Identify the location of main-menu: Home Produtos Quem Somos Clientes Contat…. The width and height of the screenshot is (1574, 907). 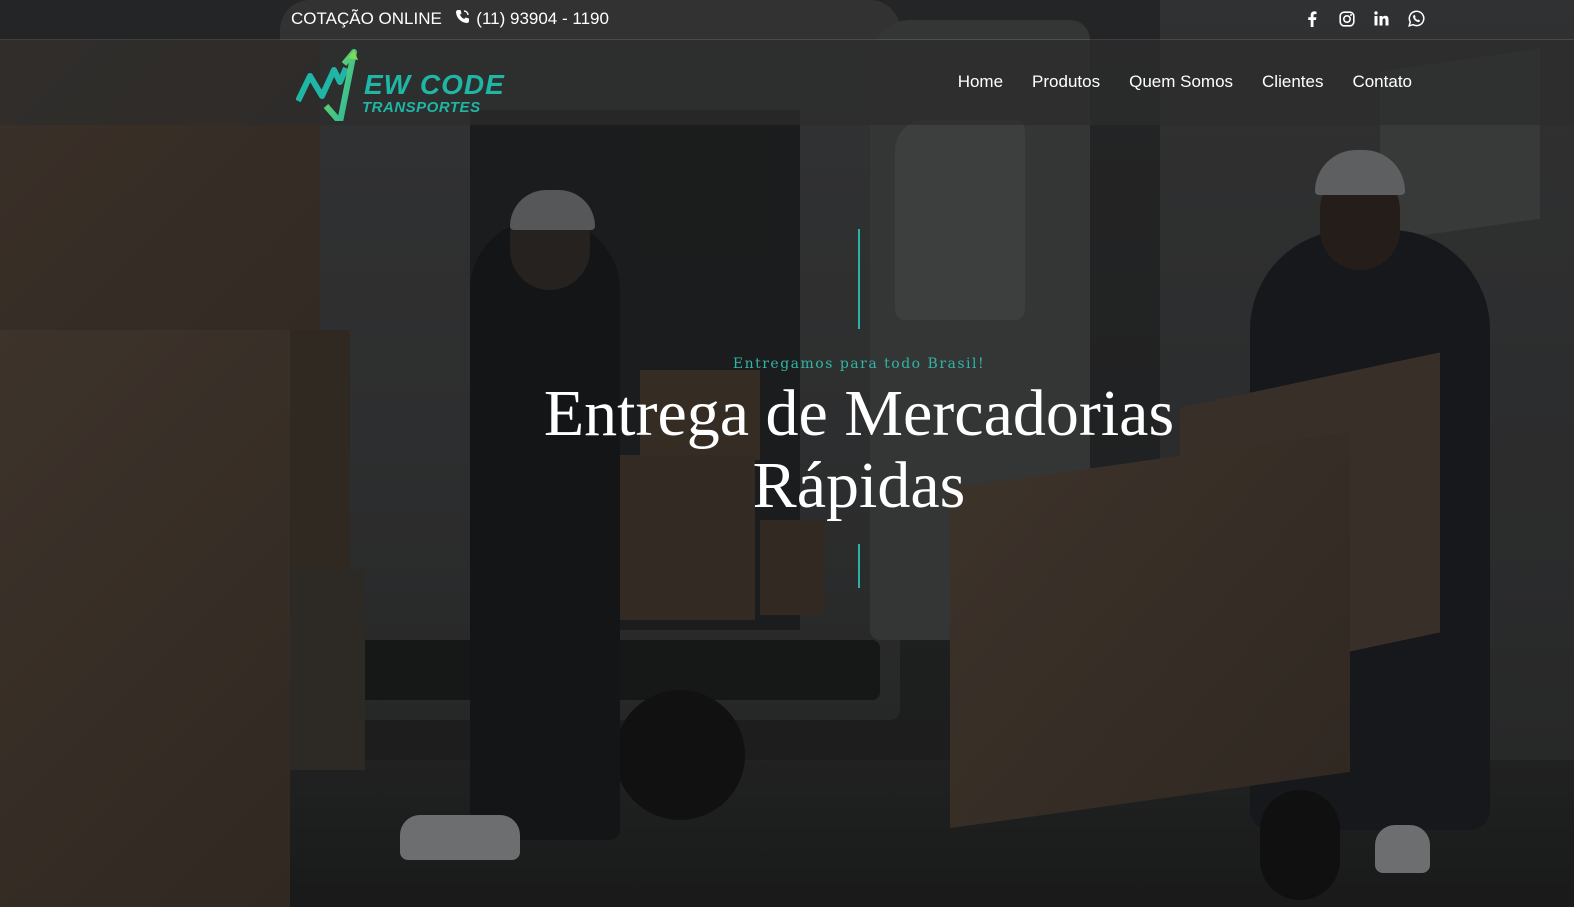
(1170, 82).